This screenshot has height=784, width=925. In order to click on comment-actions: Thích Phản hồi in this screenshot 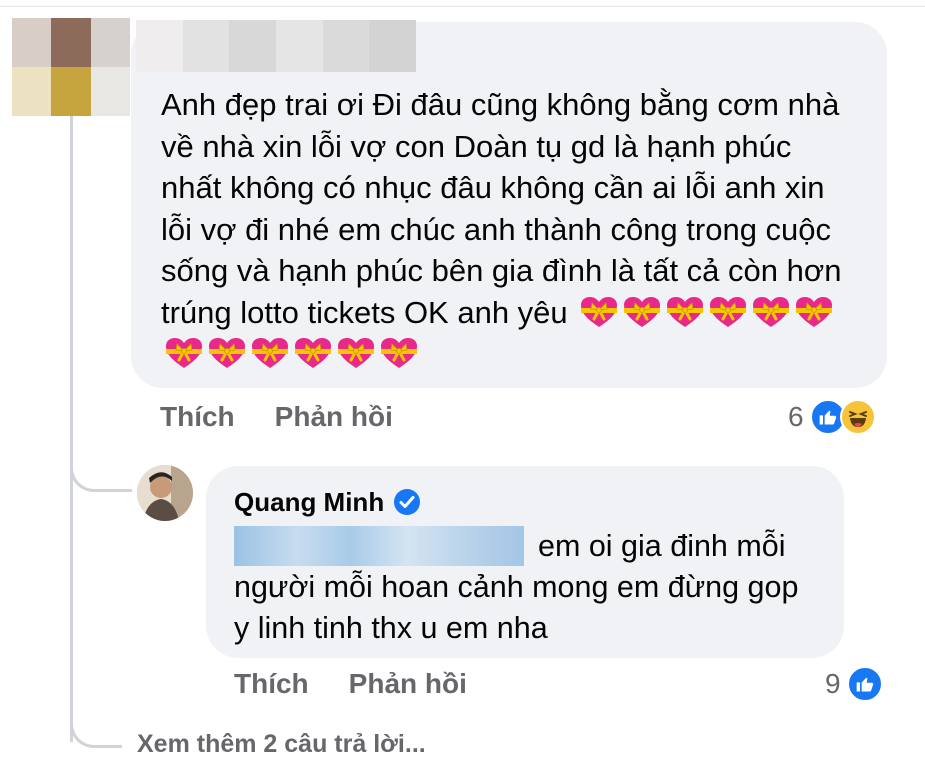, I will do `click(276, 417)`.